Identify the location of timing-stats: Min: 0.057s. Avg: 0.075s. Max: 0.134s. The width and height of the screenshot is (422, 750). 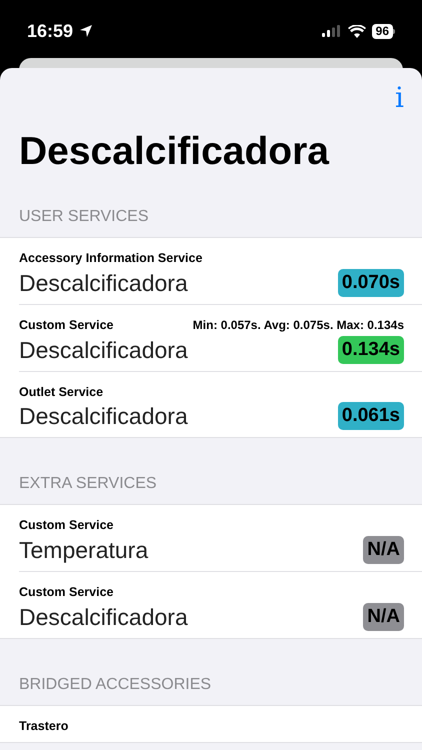
(298, 325).